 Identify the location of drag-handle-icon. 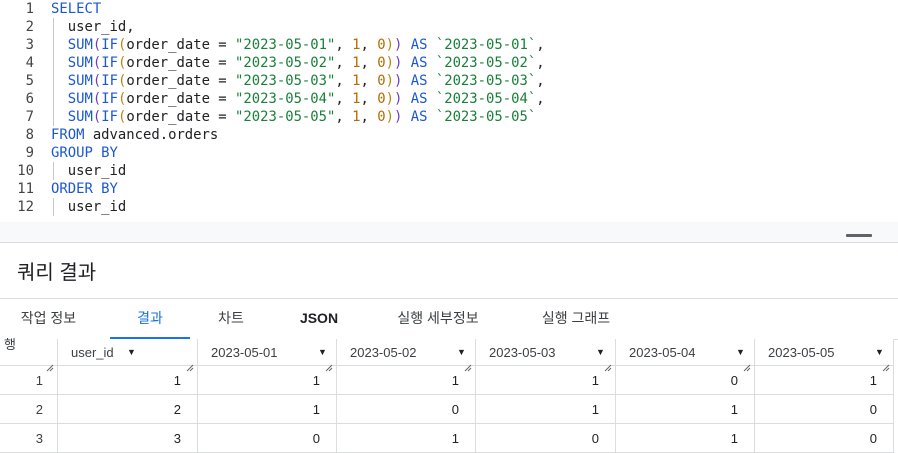
(859, 235).